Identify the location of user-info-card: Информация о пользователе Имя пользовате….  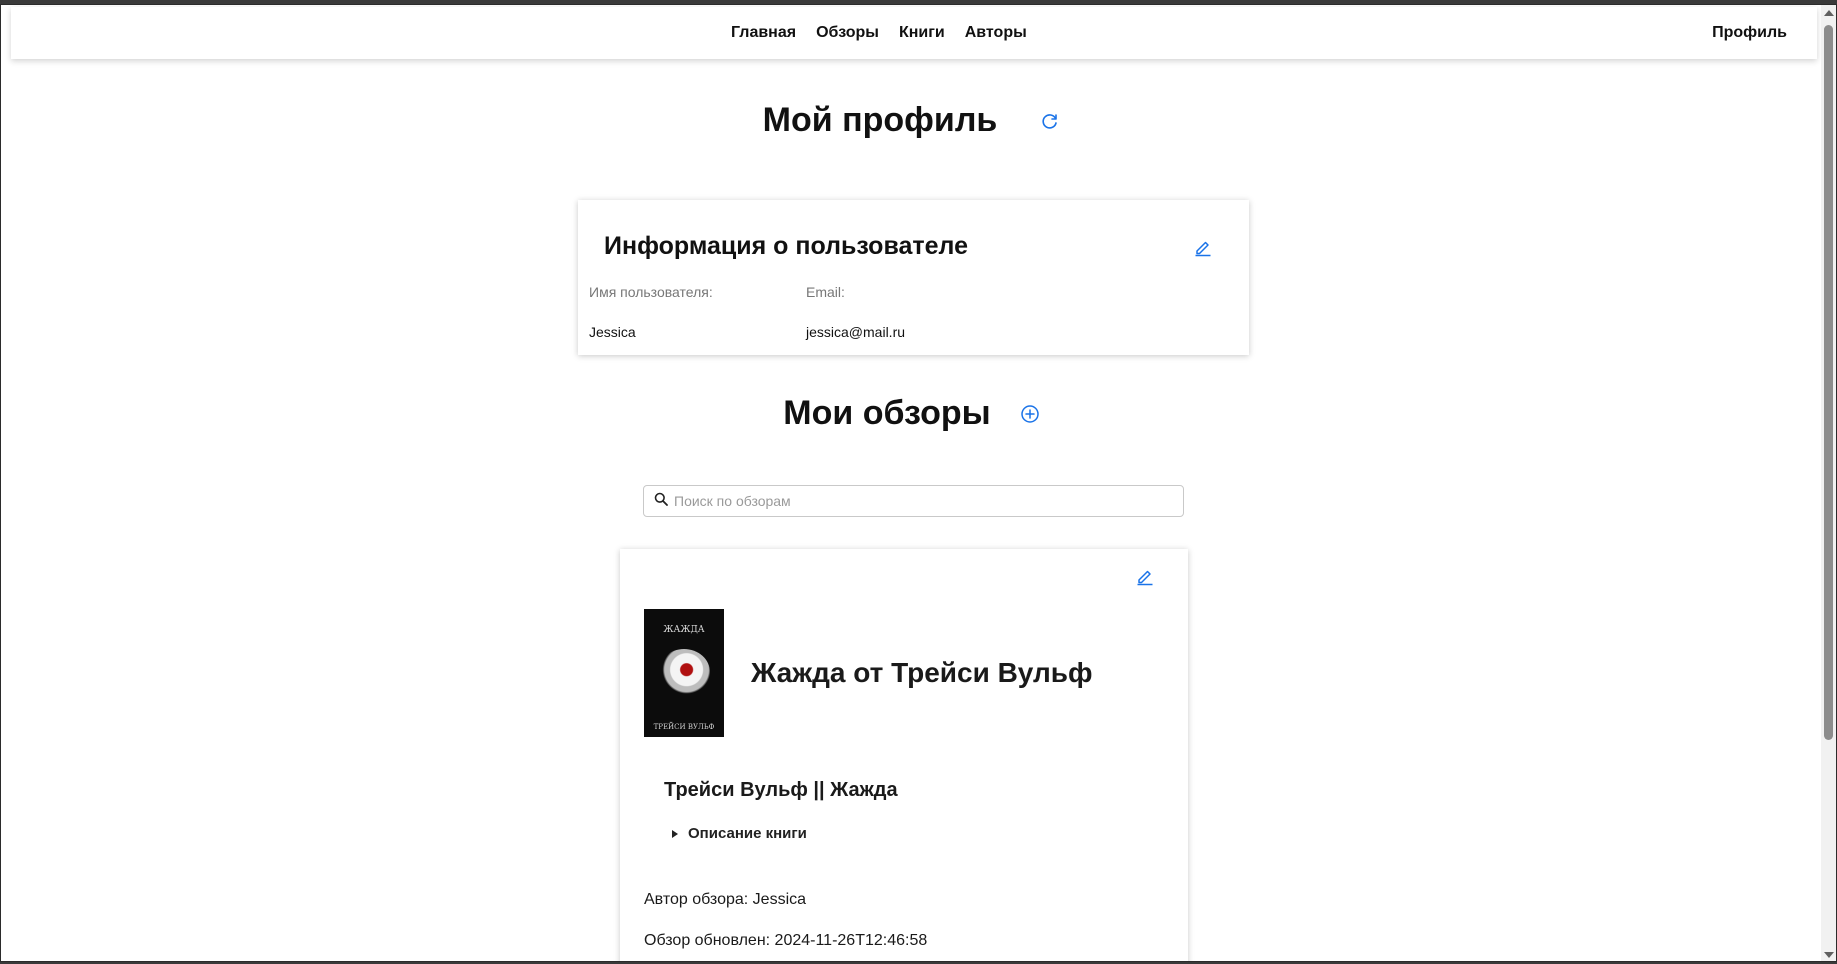
(913, 277).